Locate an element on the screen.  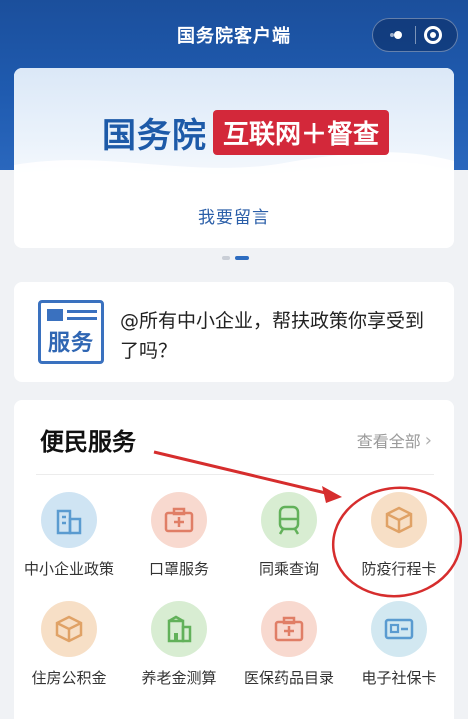
close-button is located at coordinates (433, 35).